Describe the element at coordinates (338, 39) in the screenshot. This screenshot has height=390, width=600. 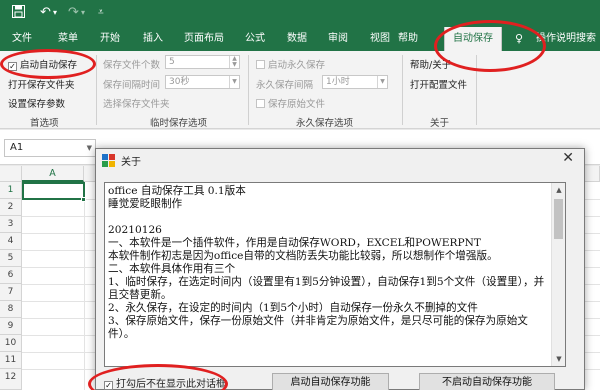
I see `tab-review: 审阅` at that location.